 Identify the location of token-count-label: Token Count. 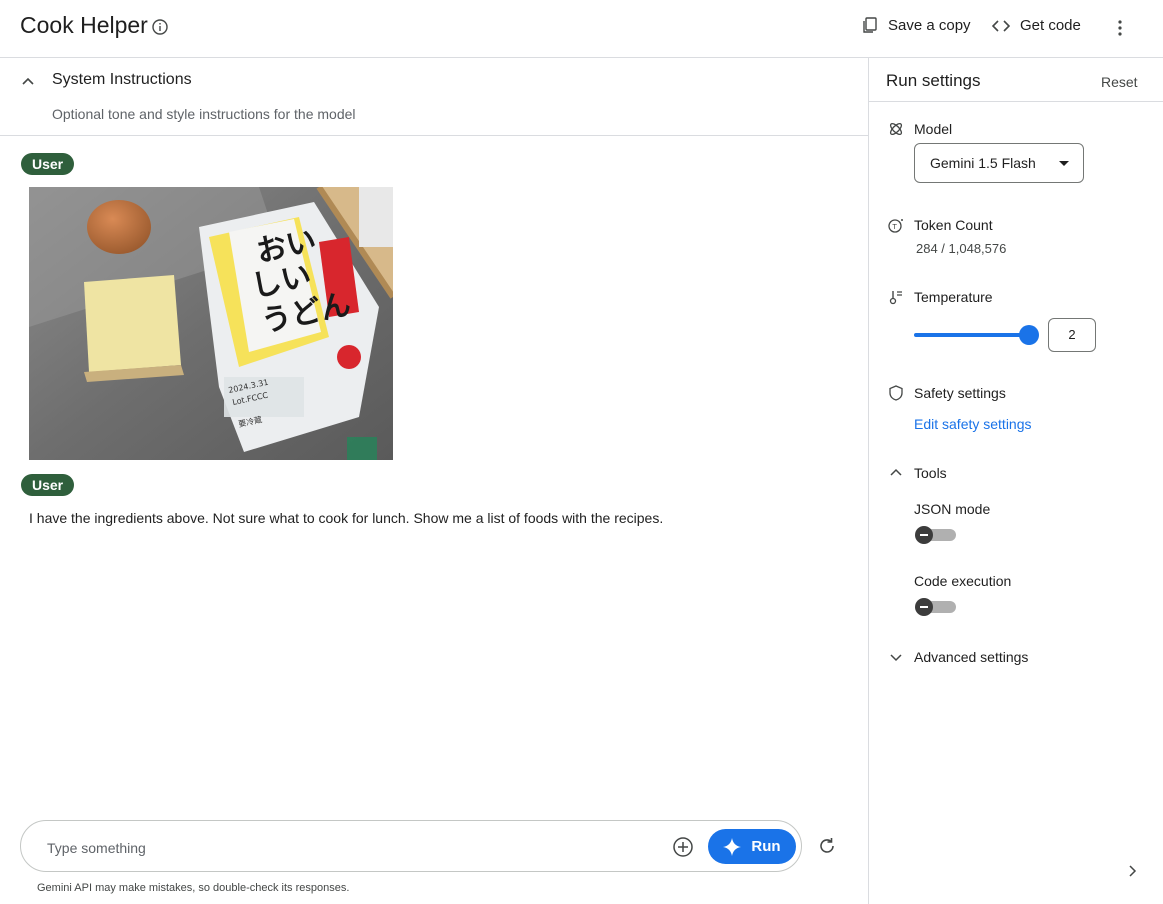
(953, 225).